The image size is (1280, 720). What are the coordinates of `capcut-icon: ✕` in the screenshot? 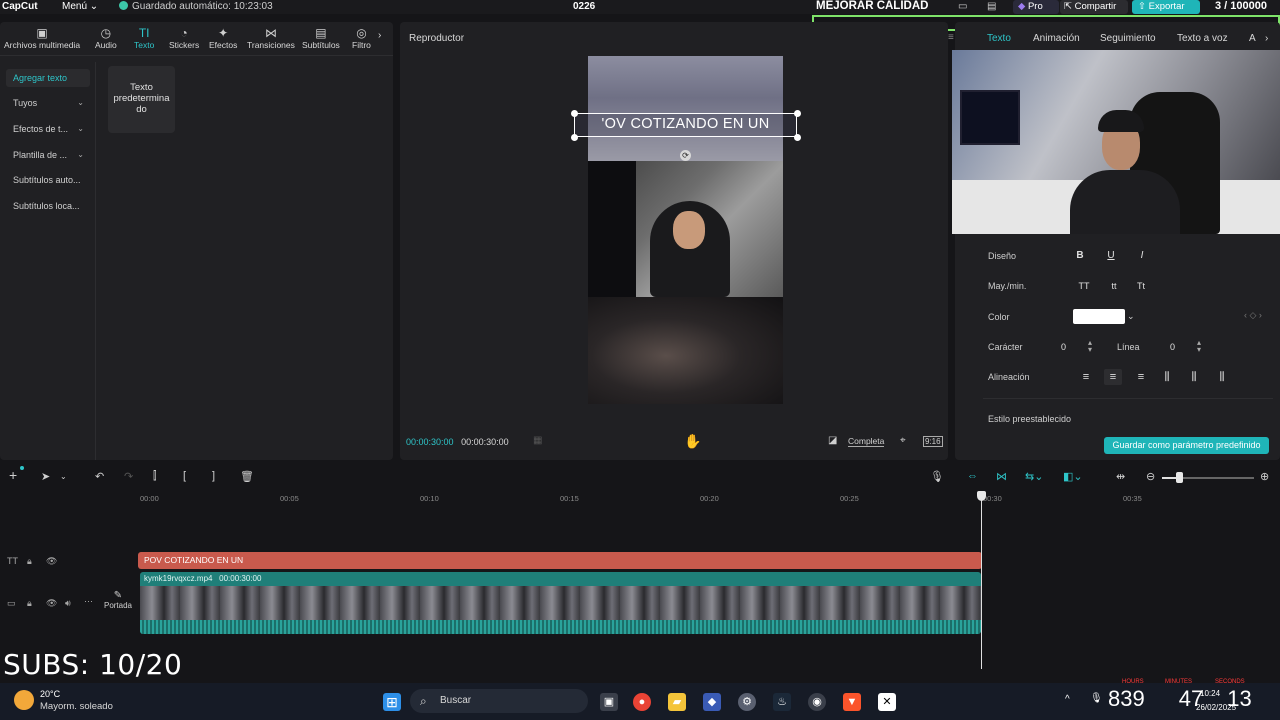 It's located at (887, 702).